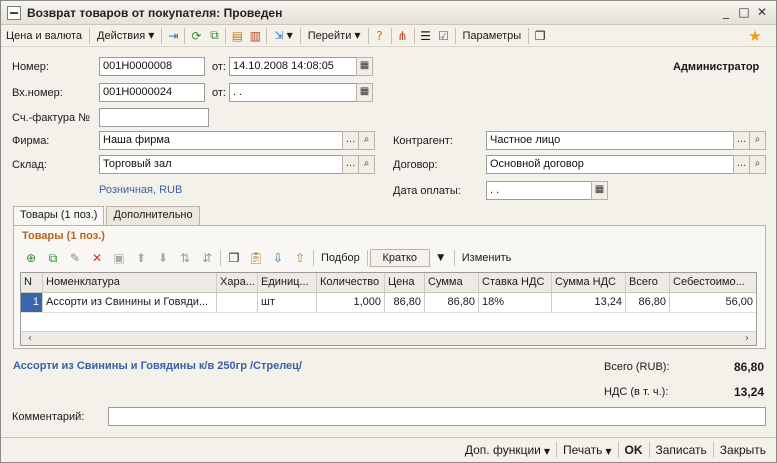 The image size is (777, 463). Describe the element at coordinates (152, 66) in the screenshot. I see `number-field: 001Н0000008` at that location.